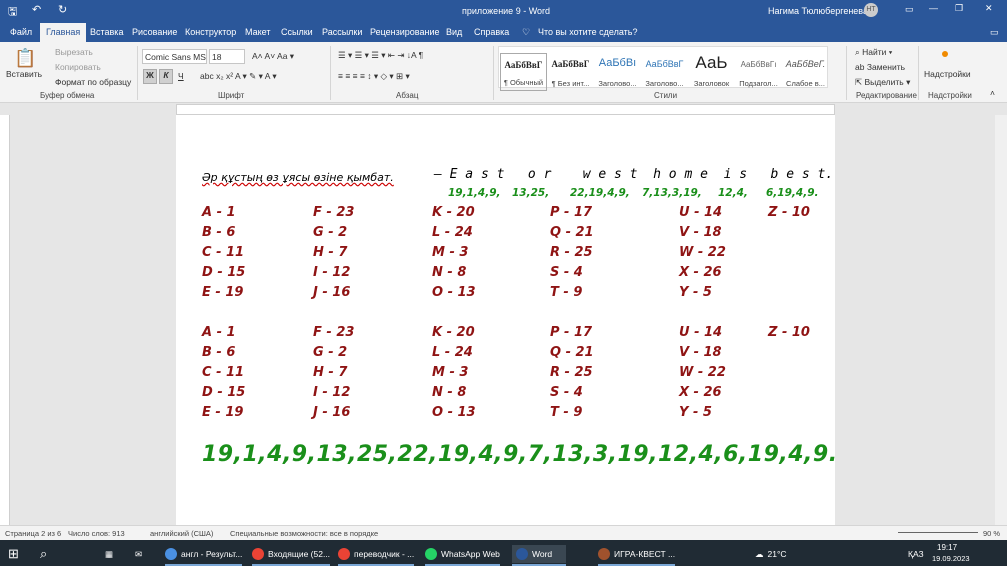 The width and height of the screenshot is (1007, 566). What do you see at coordinates (298, 177) in the screenshot?
I see `kazakh-proverb: Әр құстың өз ұясы өзіне қымбат.` at bounding box center [298, 177].